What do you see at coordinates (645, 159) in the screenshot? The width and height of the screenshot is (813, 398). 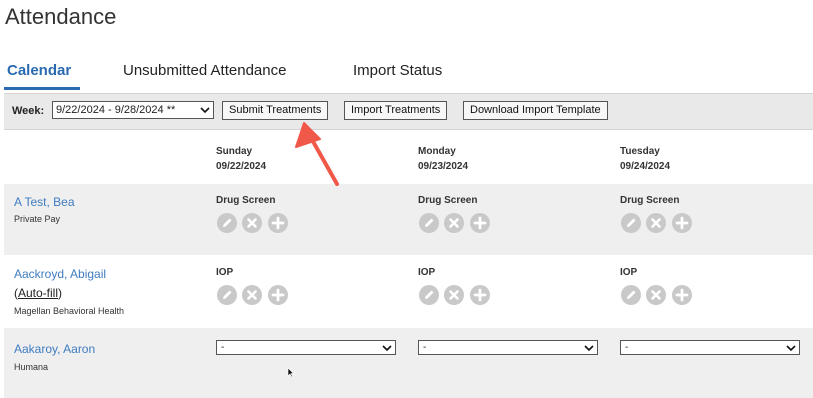 I see `day-header-tuesday: Tuesday 09/24/2024` at bounding box center [645, 159].